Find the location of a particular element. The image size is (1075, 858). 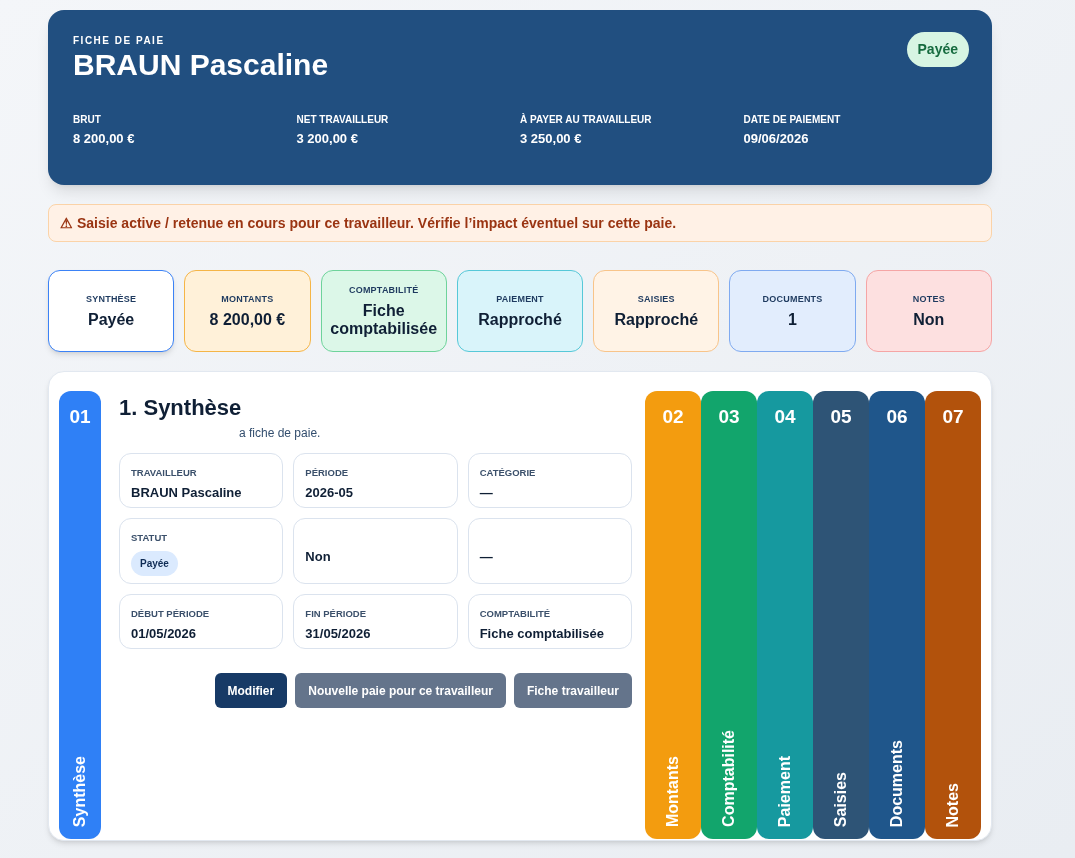

field-label: PÉRIODE is located at coordinates (327, 473).